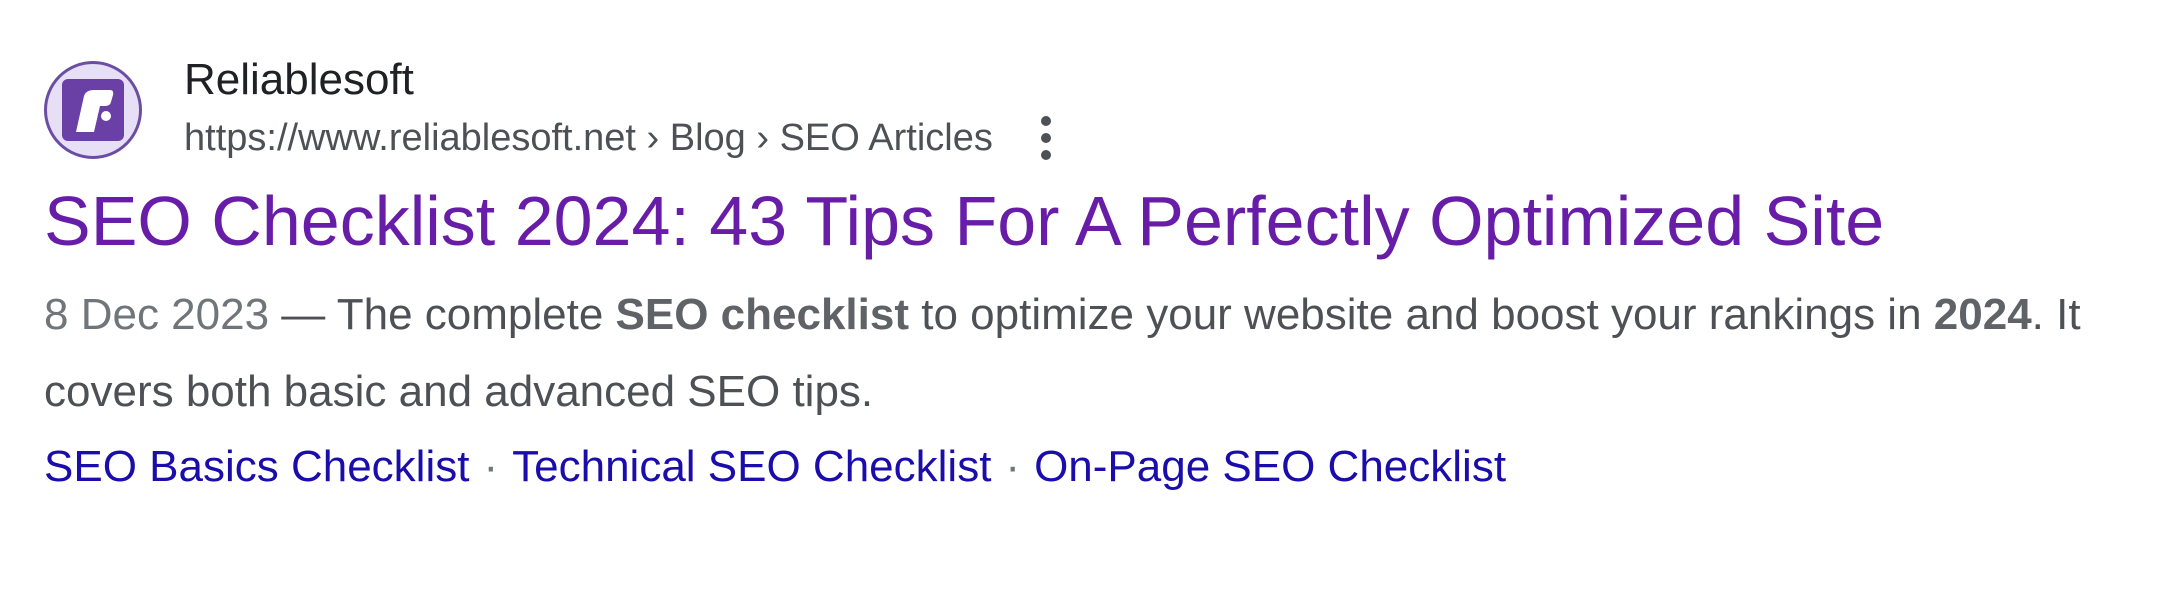 The image size is (2170, 592). I want to click on snippet-dash: —, so click(303, 314).